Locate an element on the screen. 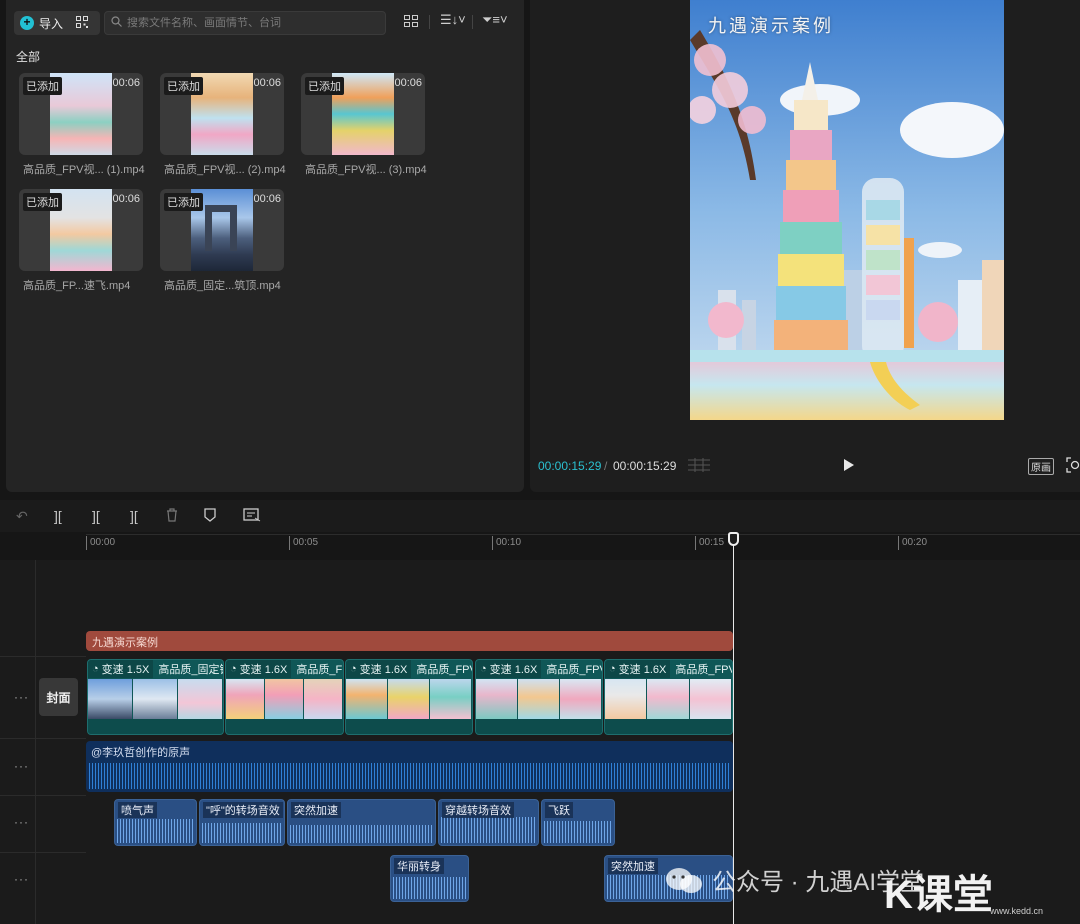 This screenshot has width=1080, height=924. sfx-clip-4: 穿越转场音效 is located at coordinates (488, 822).